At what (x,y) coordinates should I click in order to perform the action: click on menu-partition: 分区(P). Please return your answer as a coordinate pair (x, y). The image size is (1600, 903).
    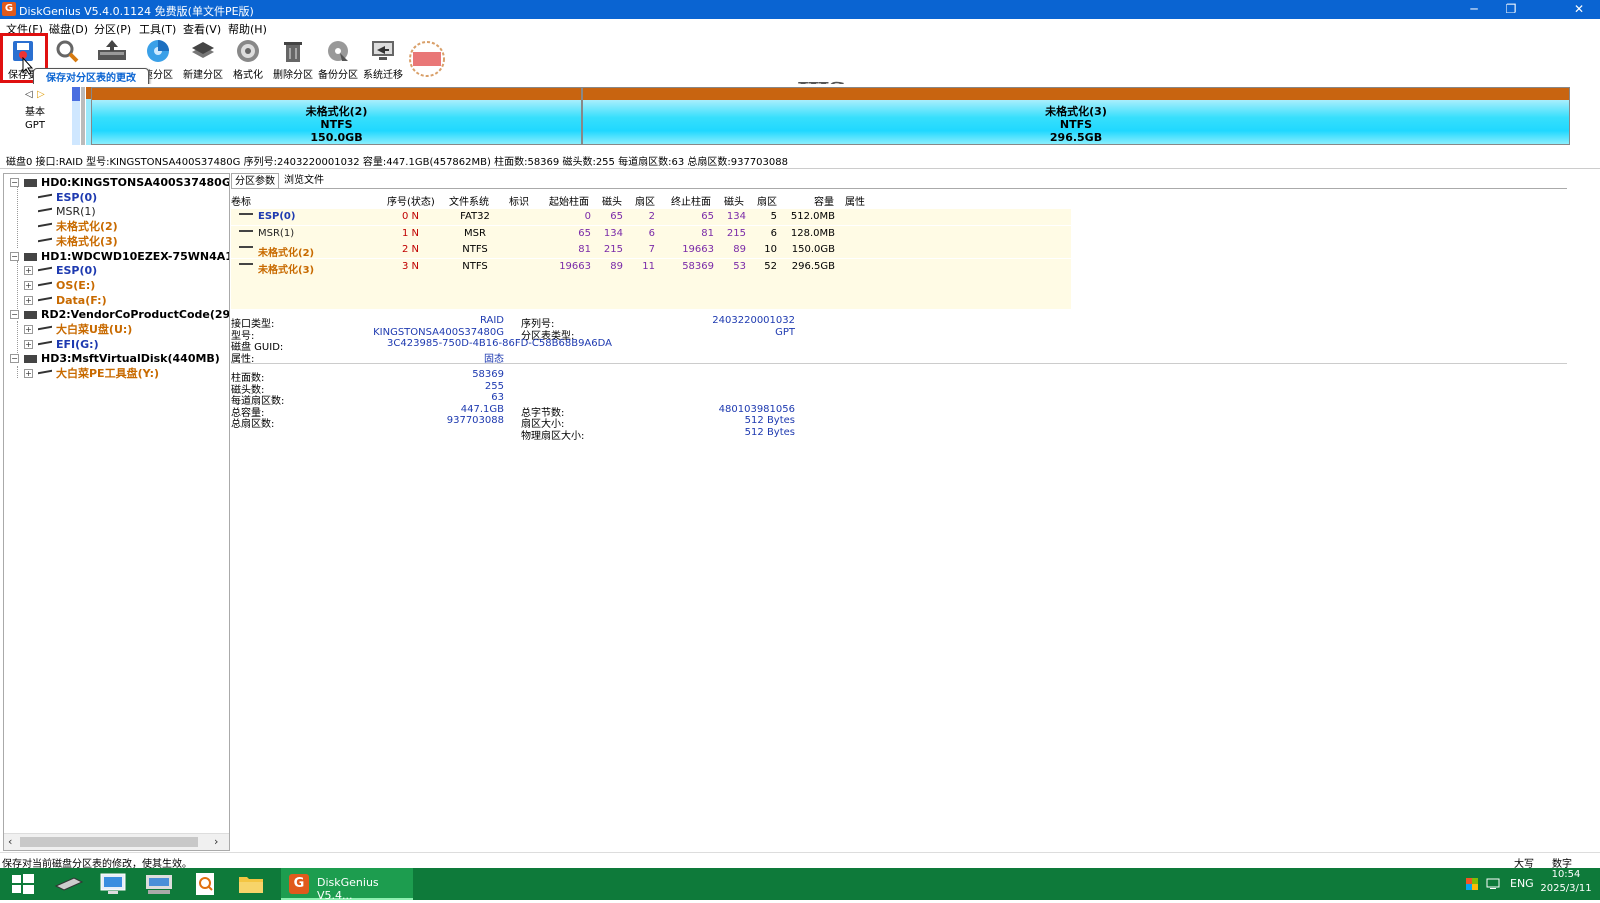
    Looking at the image, I should click on (112, 29).